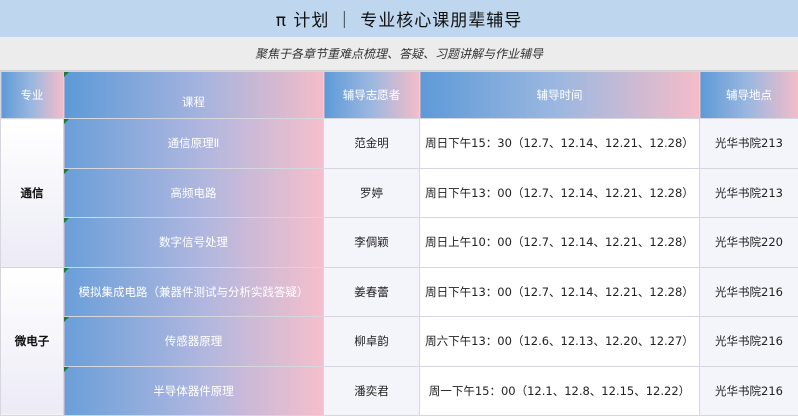  What do you see at coordinates (32, 95) in the screenshot?
I see `column-header-major: 专业` at bounding box center [32, 95].